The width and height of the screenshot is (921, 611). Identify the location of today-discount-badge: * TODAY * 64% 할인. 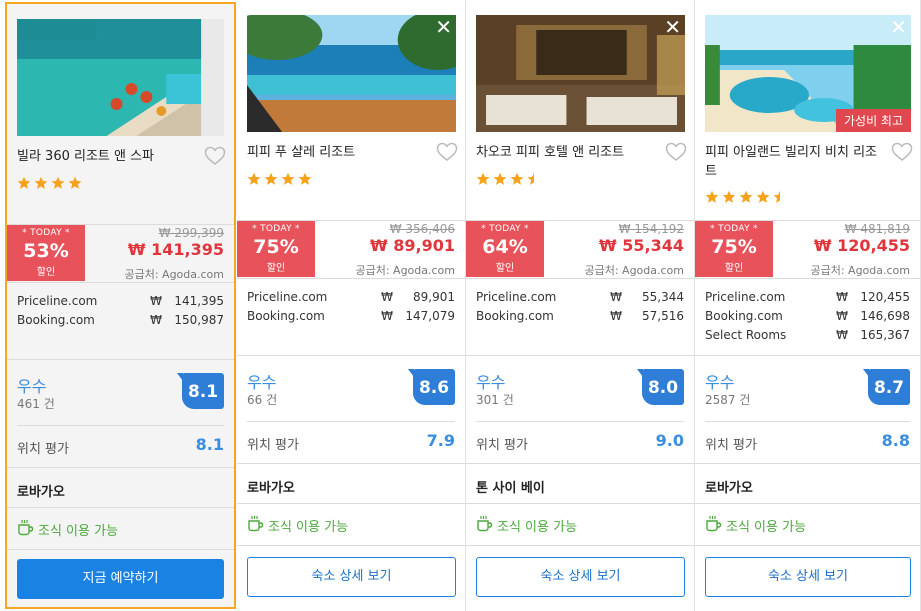
(505, 249).